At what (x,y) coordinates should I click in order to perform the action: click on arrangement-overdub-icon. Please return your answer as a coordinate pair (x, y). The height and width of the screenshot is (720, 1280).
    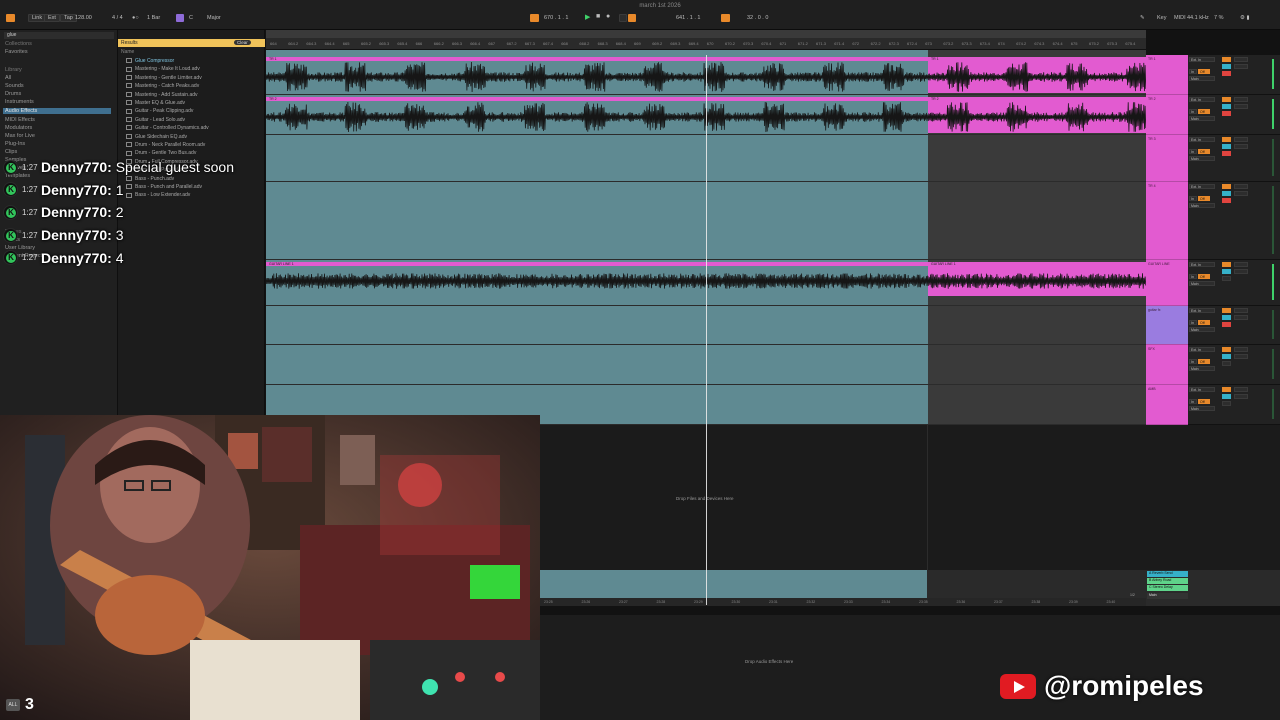
    Looking at the image, I should click on (534, 18).